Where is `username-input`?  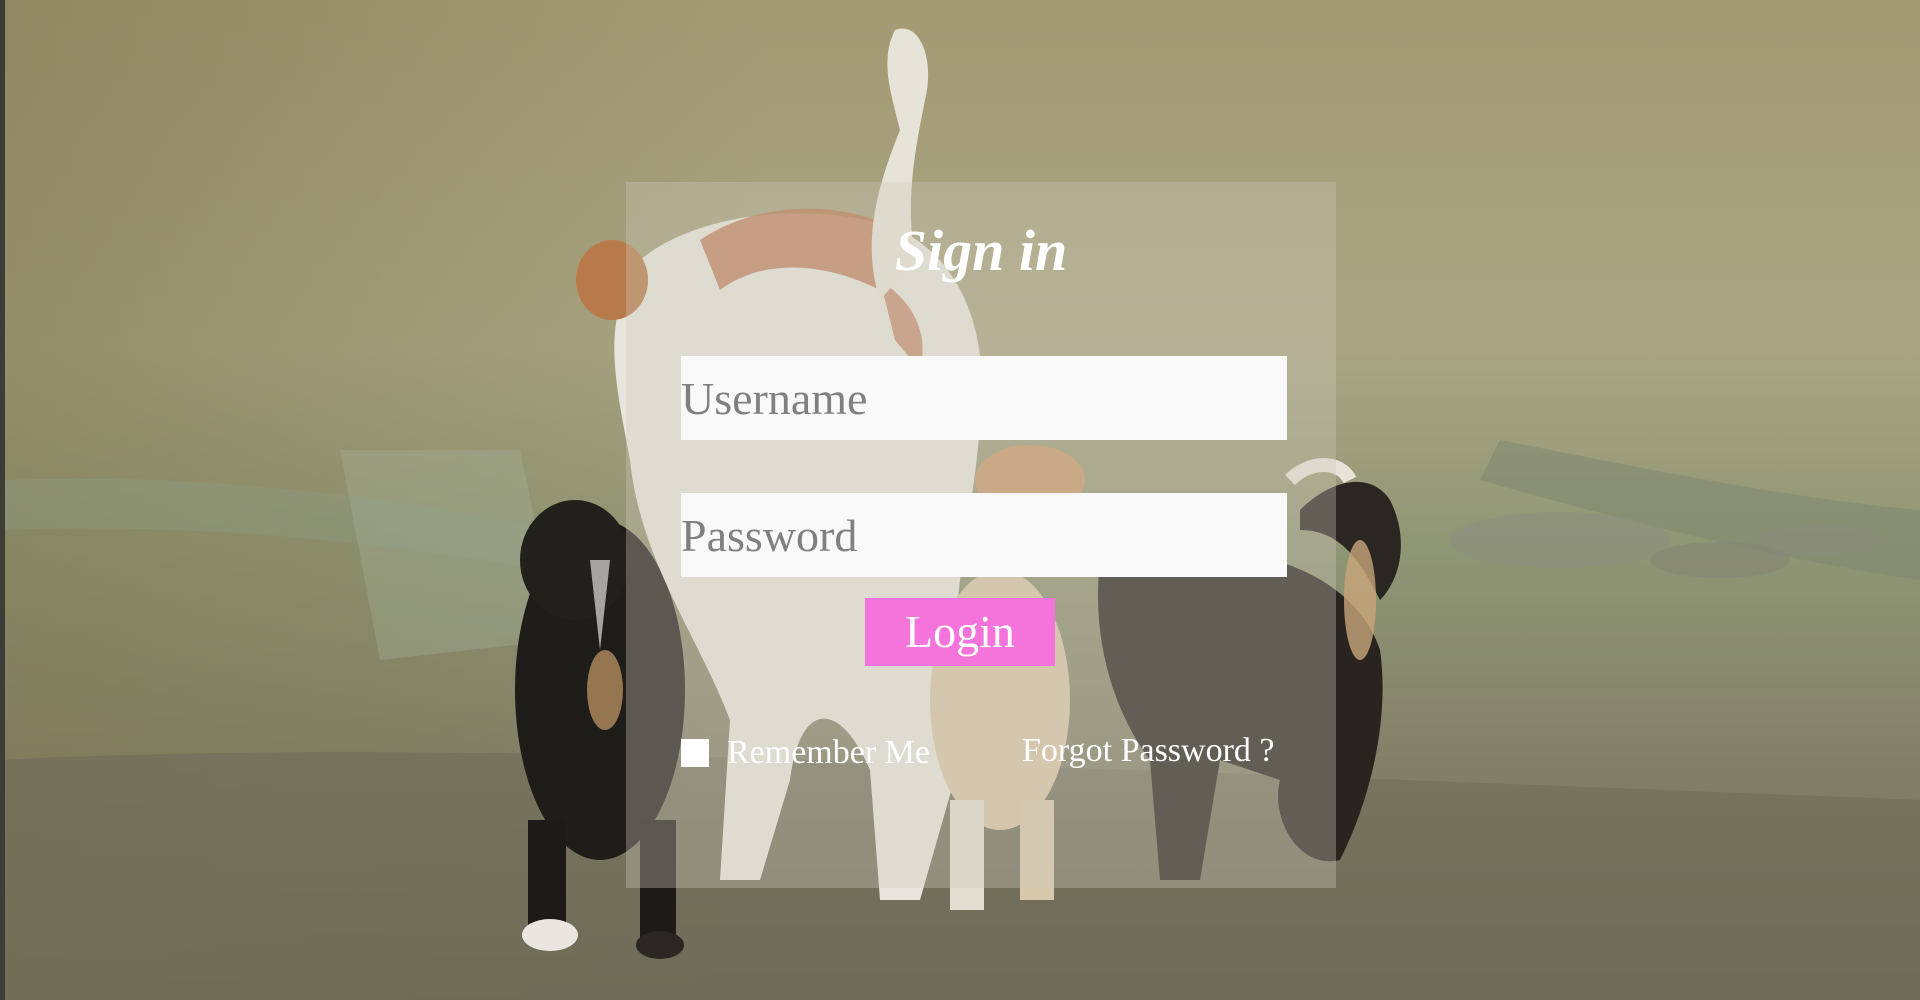
username-input is located at coordinates (984, 398).